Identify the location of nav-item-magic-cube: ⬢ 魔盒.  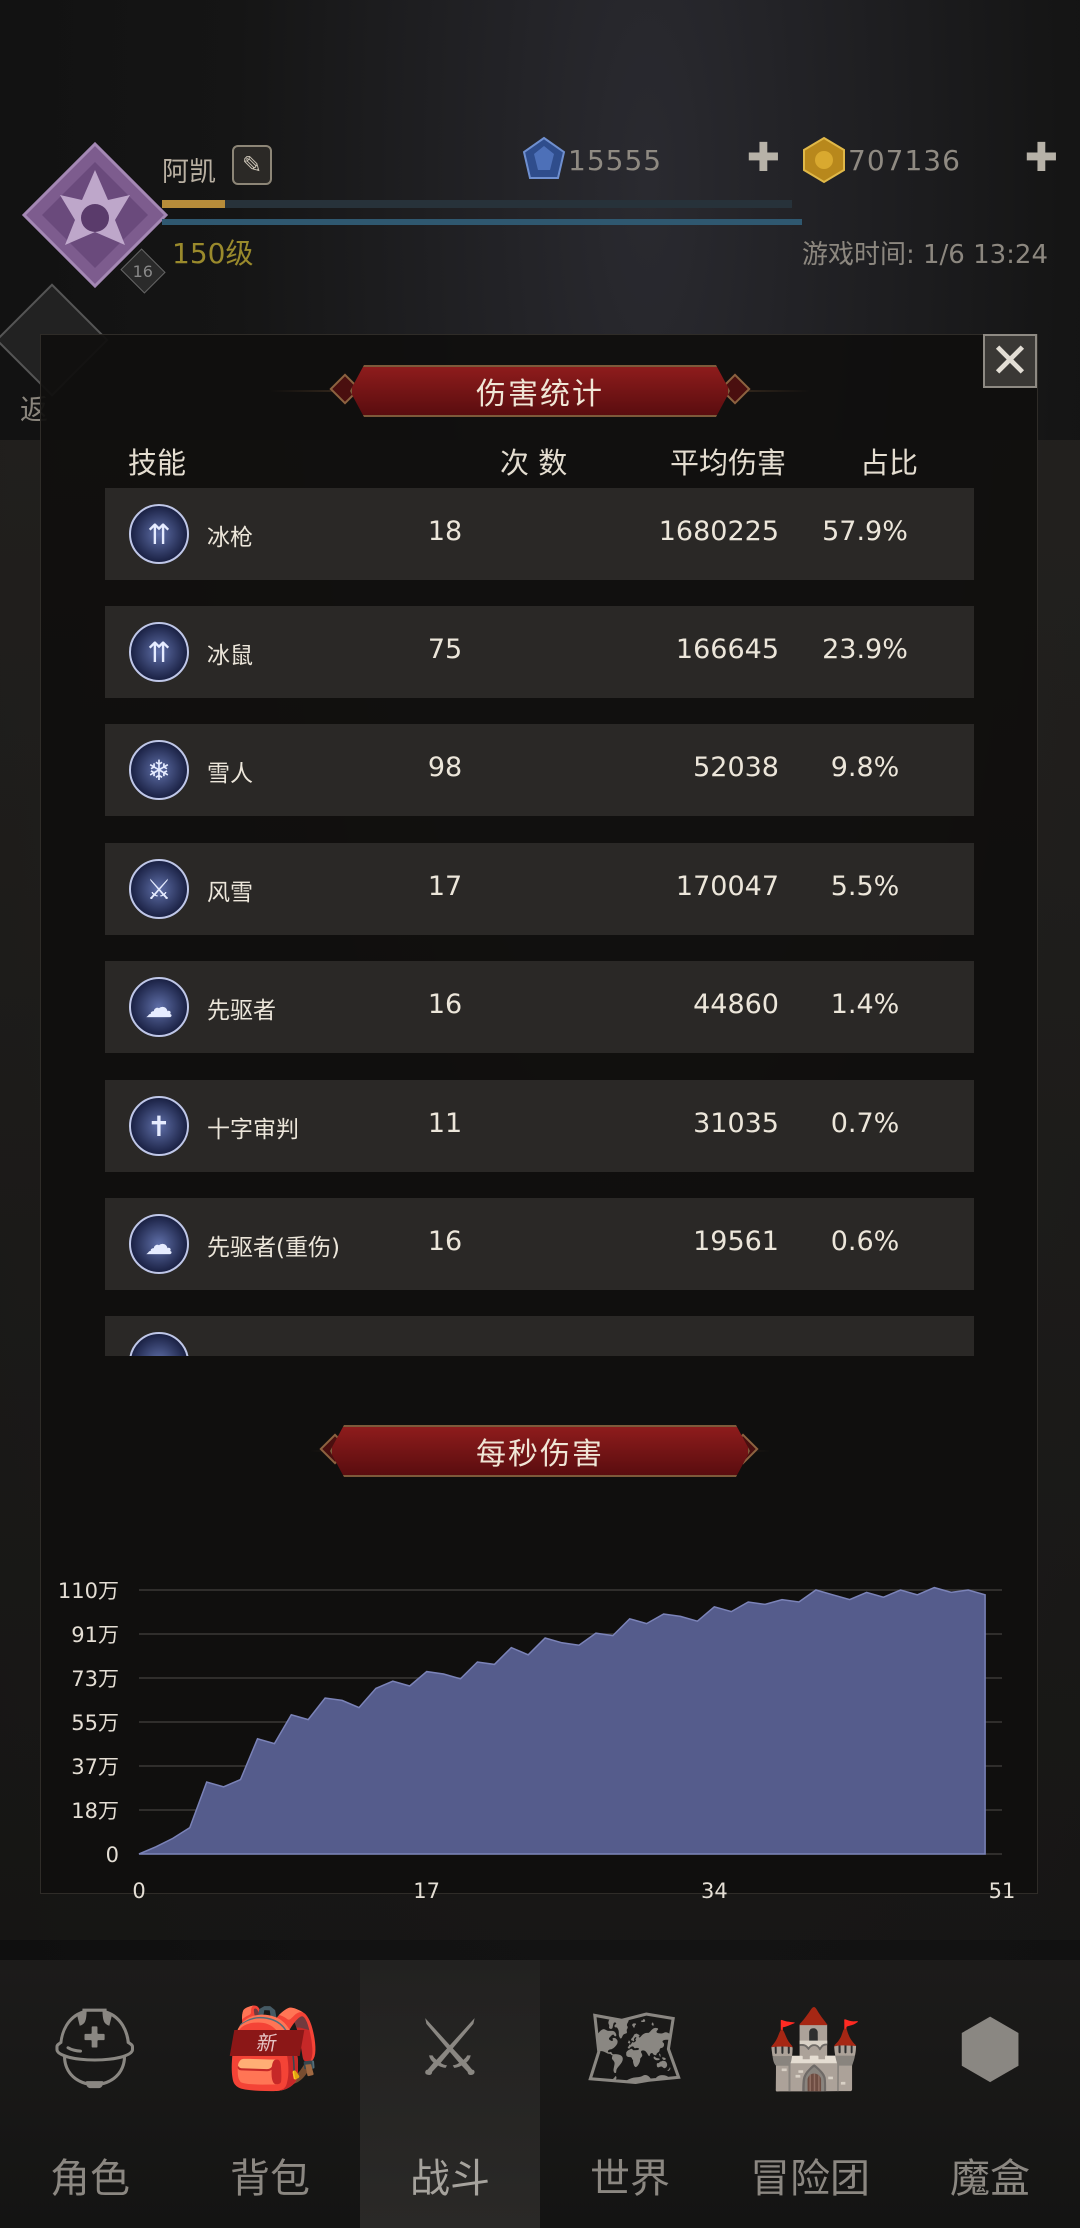
(990, 2094).